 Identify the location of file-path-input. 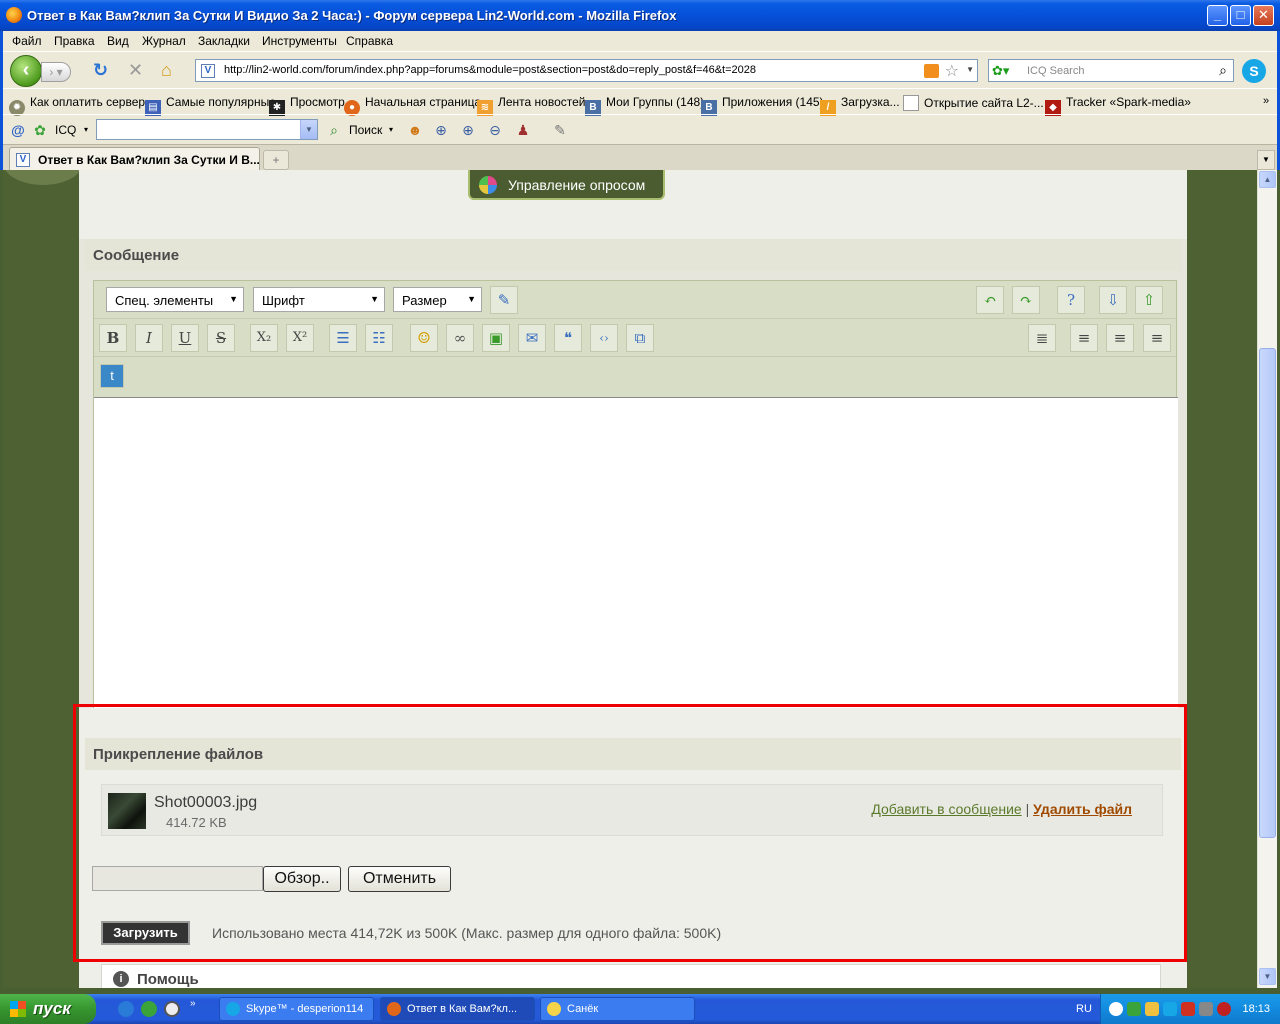
(177, 878).